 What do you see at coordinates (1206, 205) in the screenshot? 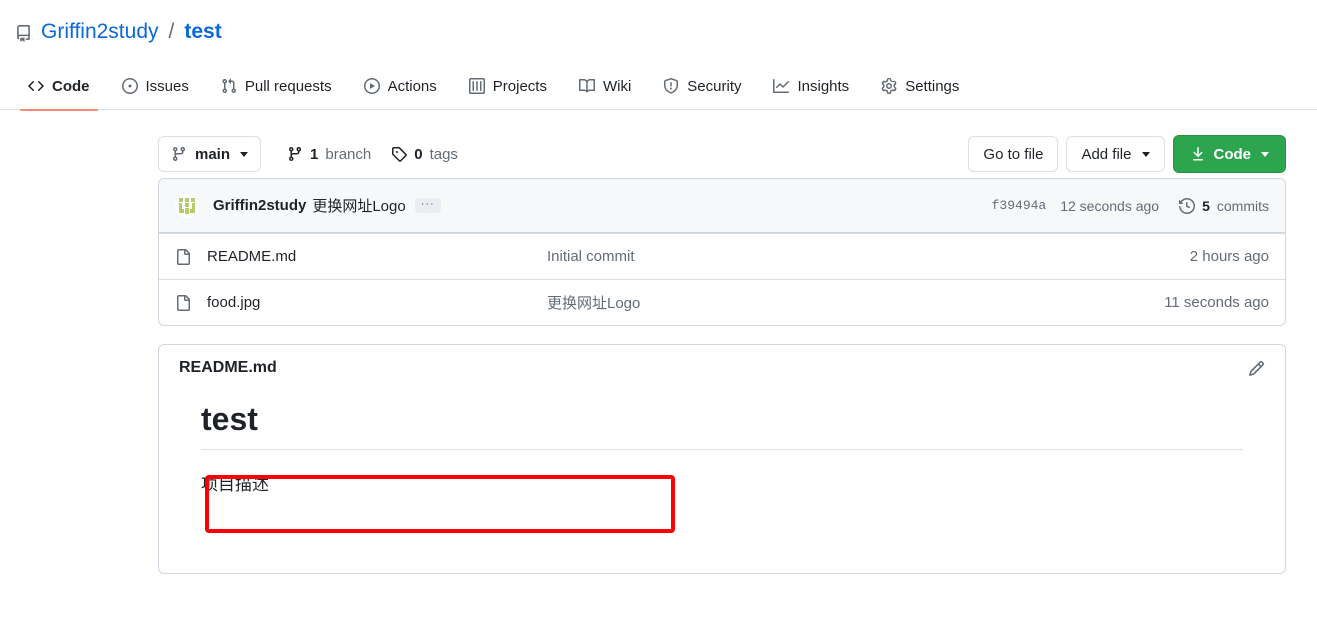
I see `commits-count-value: 5` at bounding box center [1206, 205].